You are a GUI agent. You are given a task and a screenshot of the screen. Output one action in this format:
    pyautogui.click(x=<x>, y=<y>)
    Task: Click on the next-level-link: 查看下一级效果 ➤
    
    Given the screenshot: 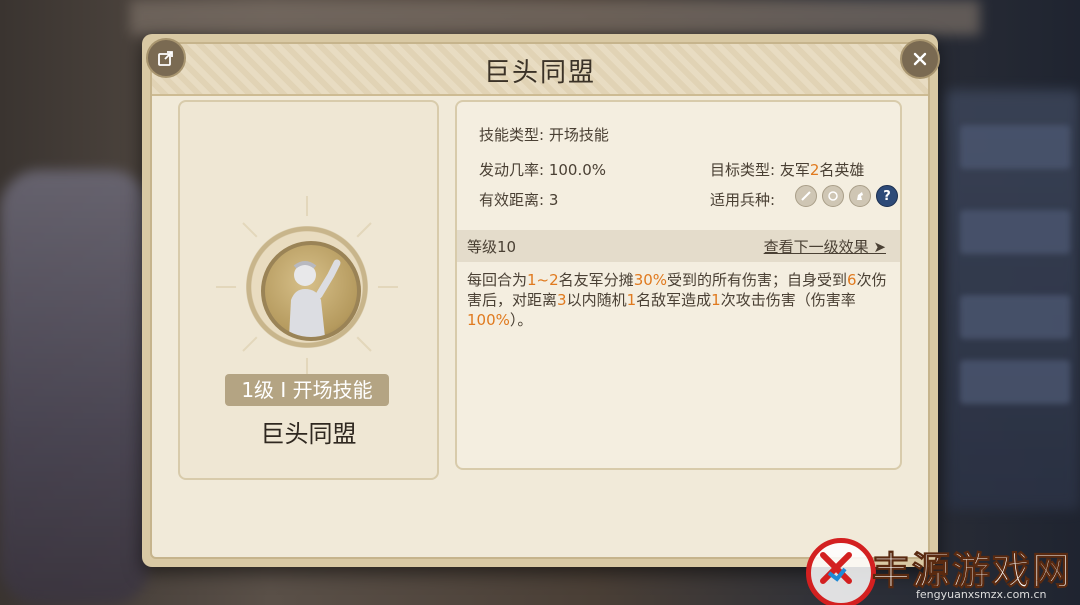 What is the action you would take?
    pyautogui.click(x=825, y=246)
    